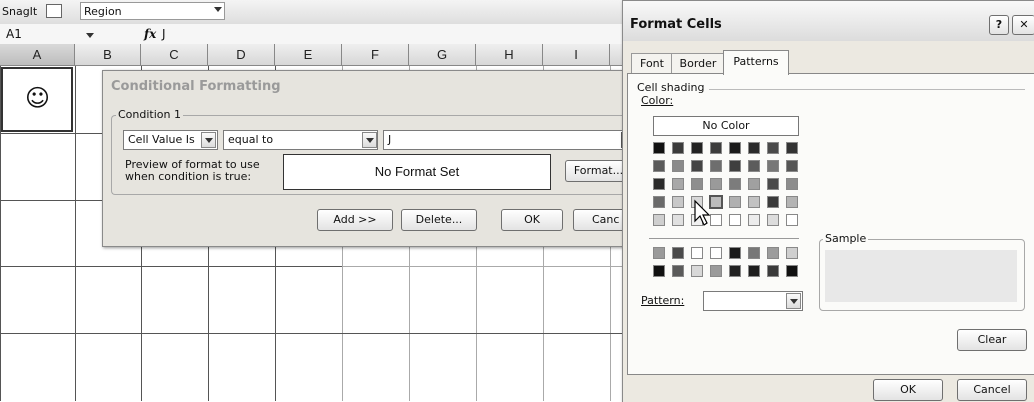 This screenshot has height=402, width=1034. Describe the element at coordinates (728, 263) in the screenshot. I see `color-palette-extra` at that location.